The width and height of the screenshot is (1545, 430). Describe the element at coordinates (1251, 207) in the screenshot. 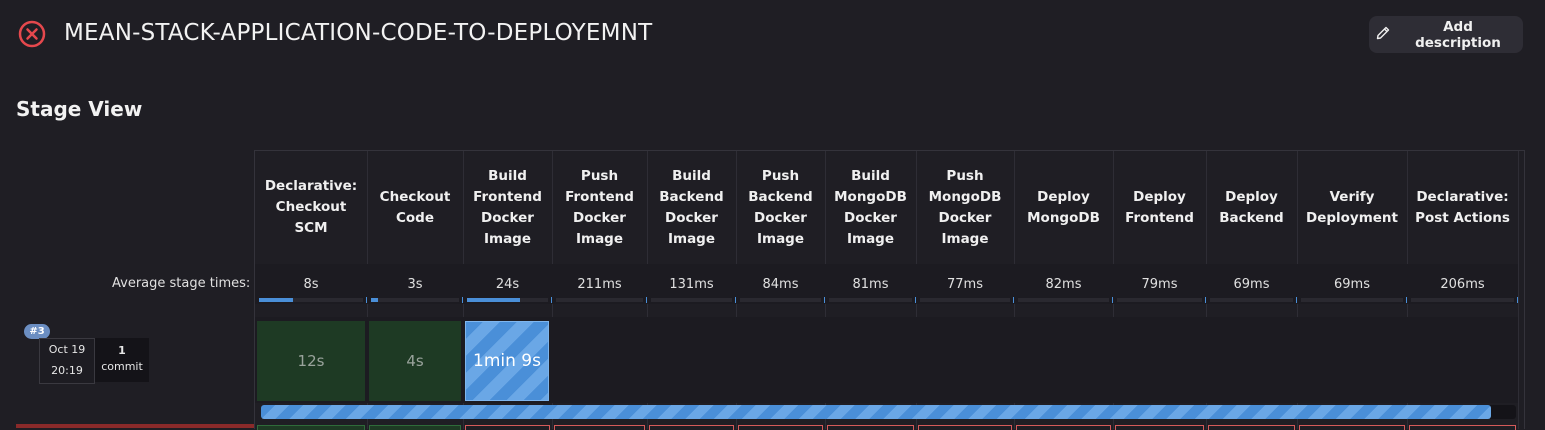

I see `stage-header: Deploy Backend` at that location.